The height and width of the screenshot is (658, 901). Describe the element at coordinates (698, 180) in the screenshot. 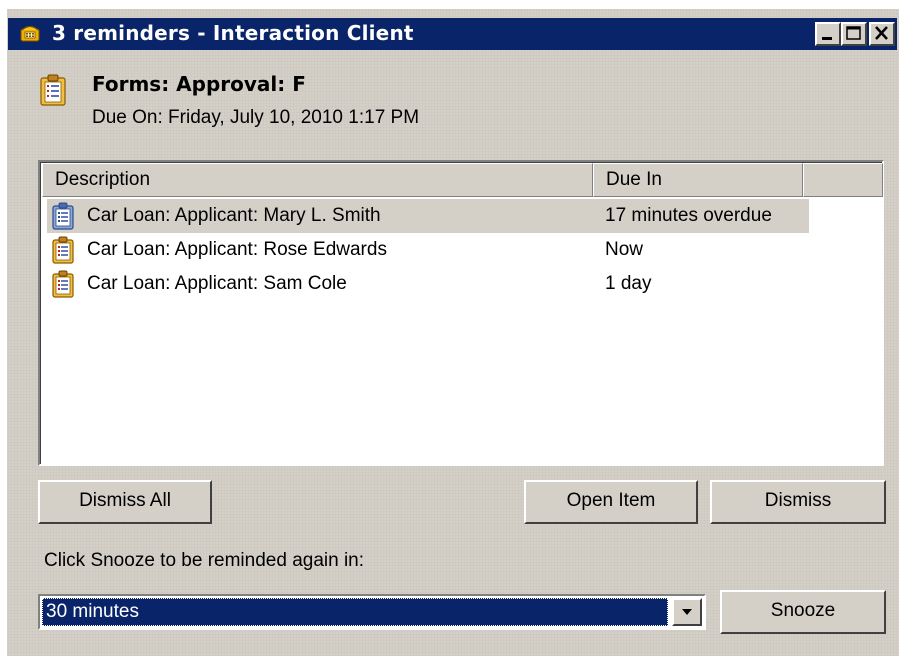

I see `column-header-due-in: Due In` at that location.